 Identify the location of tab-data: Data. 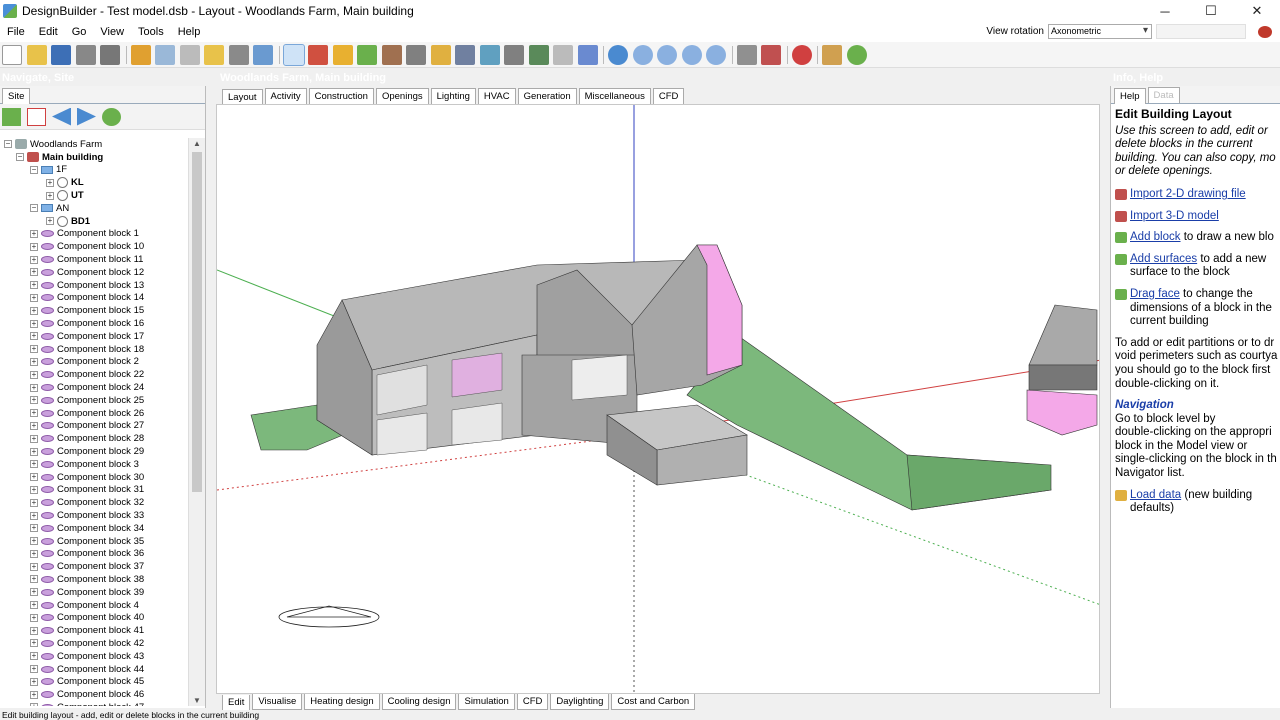
(1163, 95).